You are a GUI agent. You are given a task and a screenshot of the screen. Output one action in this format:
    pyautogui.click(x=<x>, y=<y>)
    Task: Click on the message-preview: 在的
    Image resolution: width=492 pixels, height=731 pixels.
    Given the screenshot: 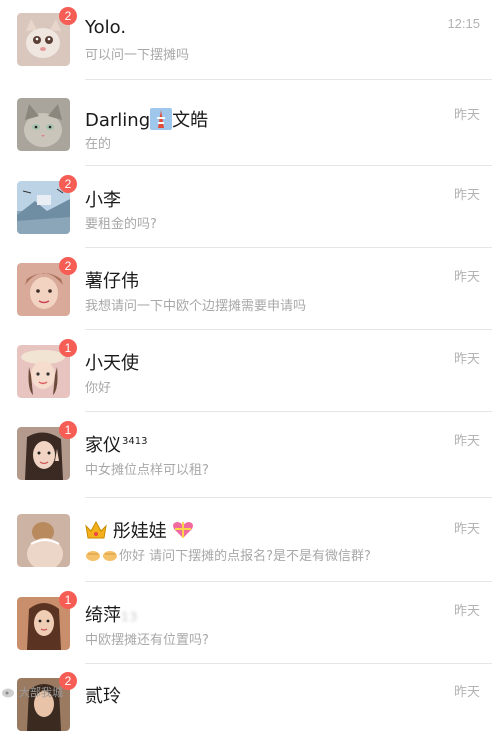 What is the action you would take?
    pyautogui.click(x=98, y=144)
    